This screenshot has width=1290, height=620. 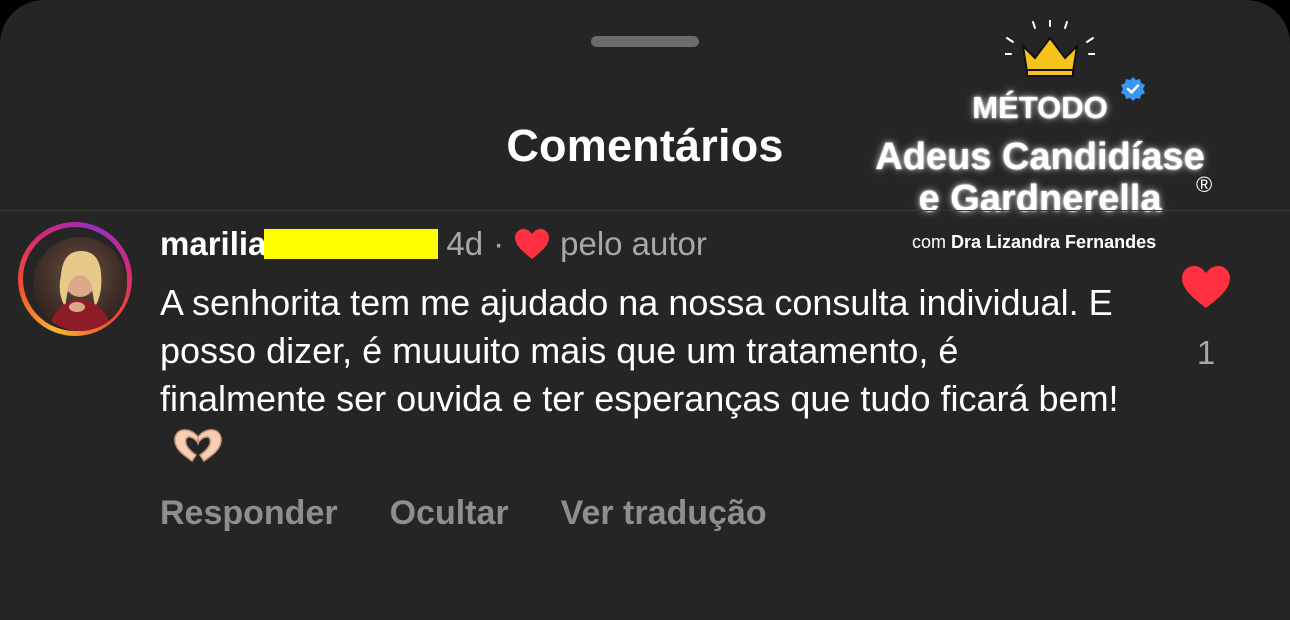 I want to click on reply-button: Responder, so click(x=249, y=513).